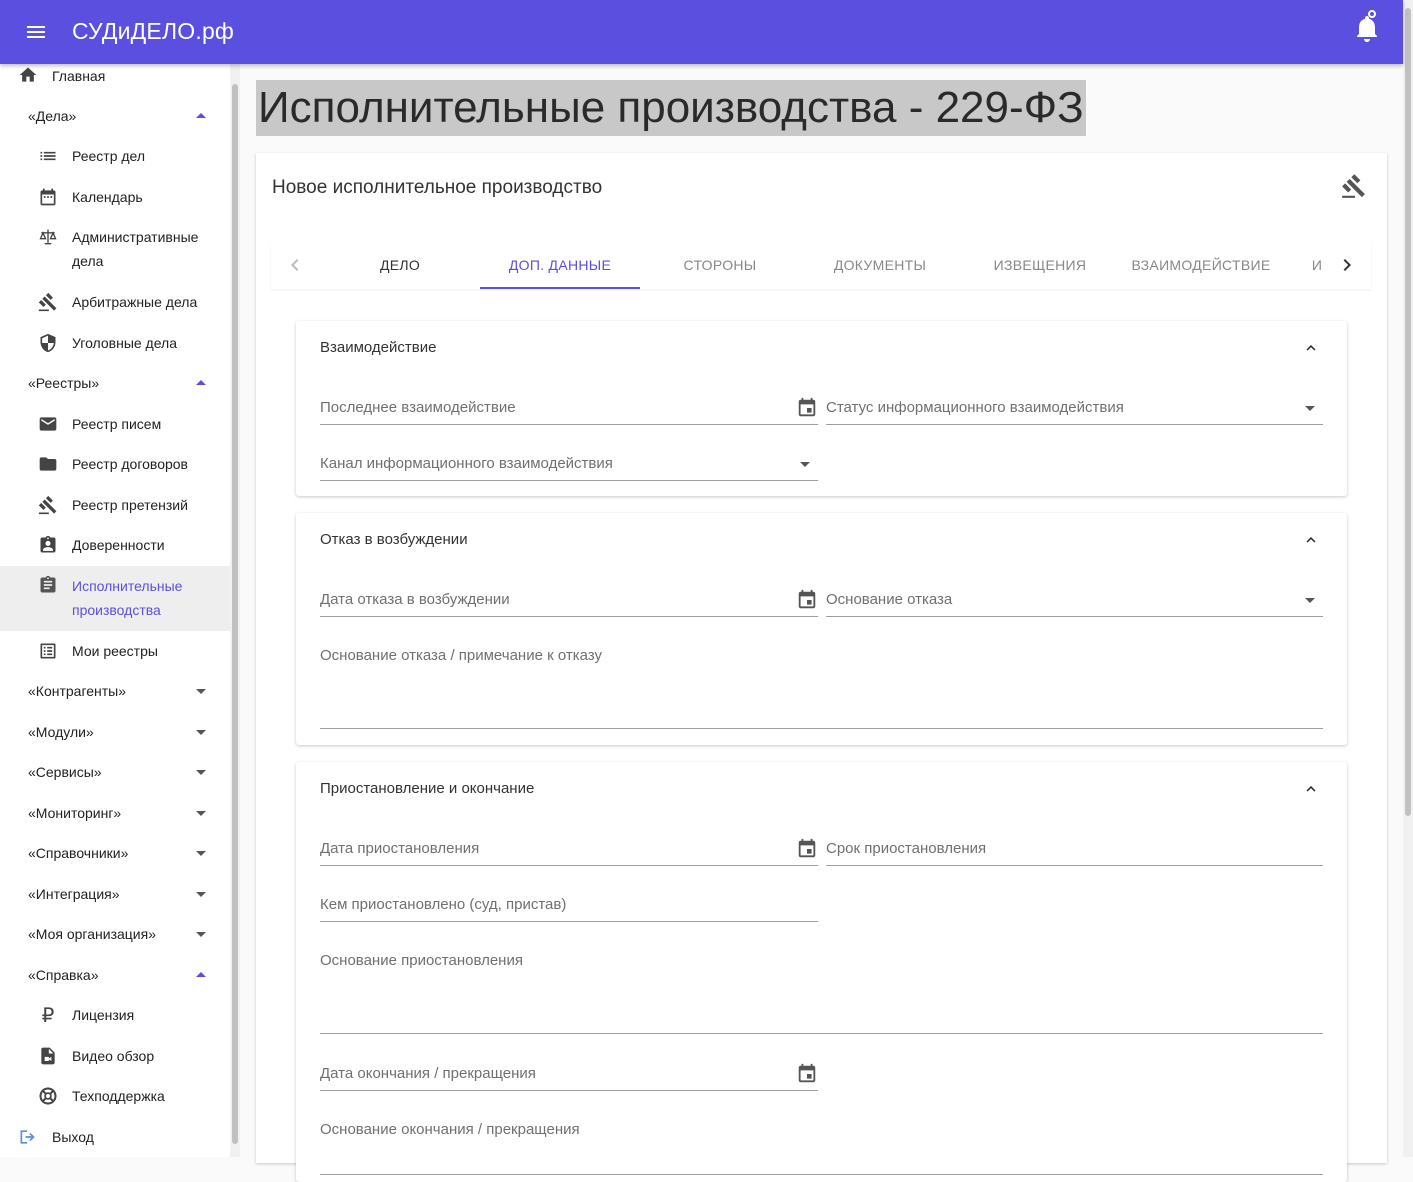 The height and width of the screenshot is (1182, 1413). What do you see at coordinates (443, 904) in the screenshot?
I see `field-placeholder: Кем приостановлено (суд, пристав)` at bounding box center [443, 904].